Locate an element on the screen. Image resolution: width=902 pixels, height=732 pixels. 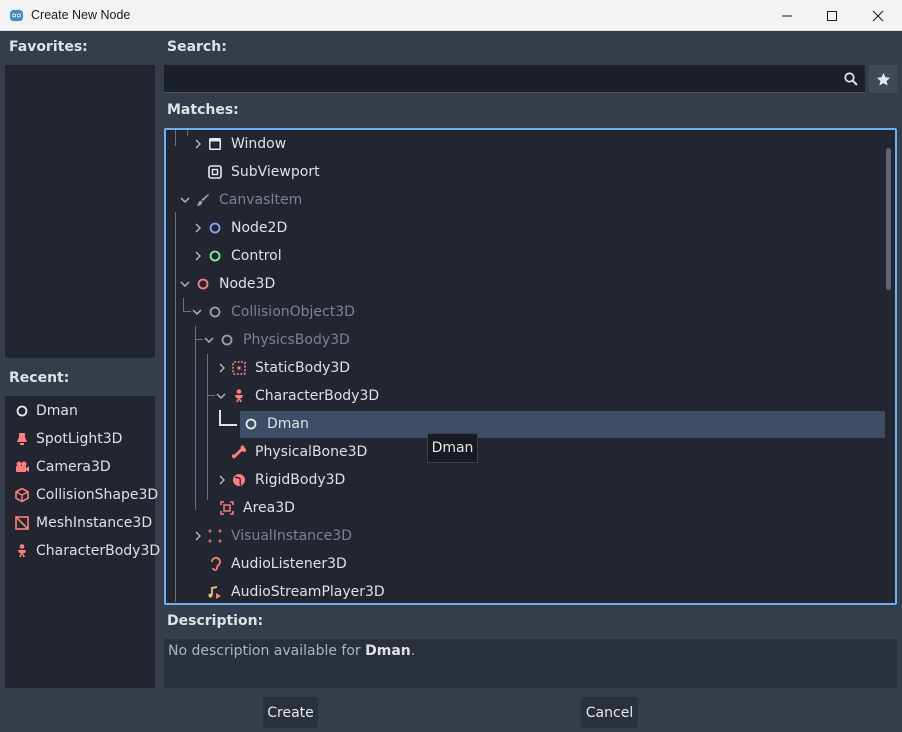
search-icon is located at coordinates (851, 79).